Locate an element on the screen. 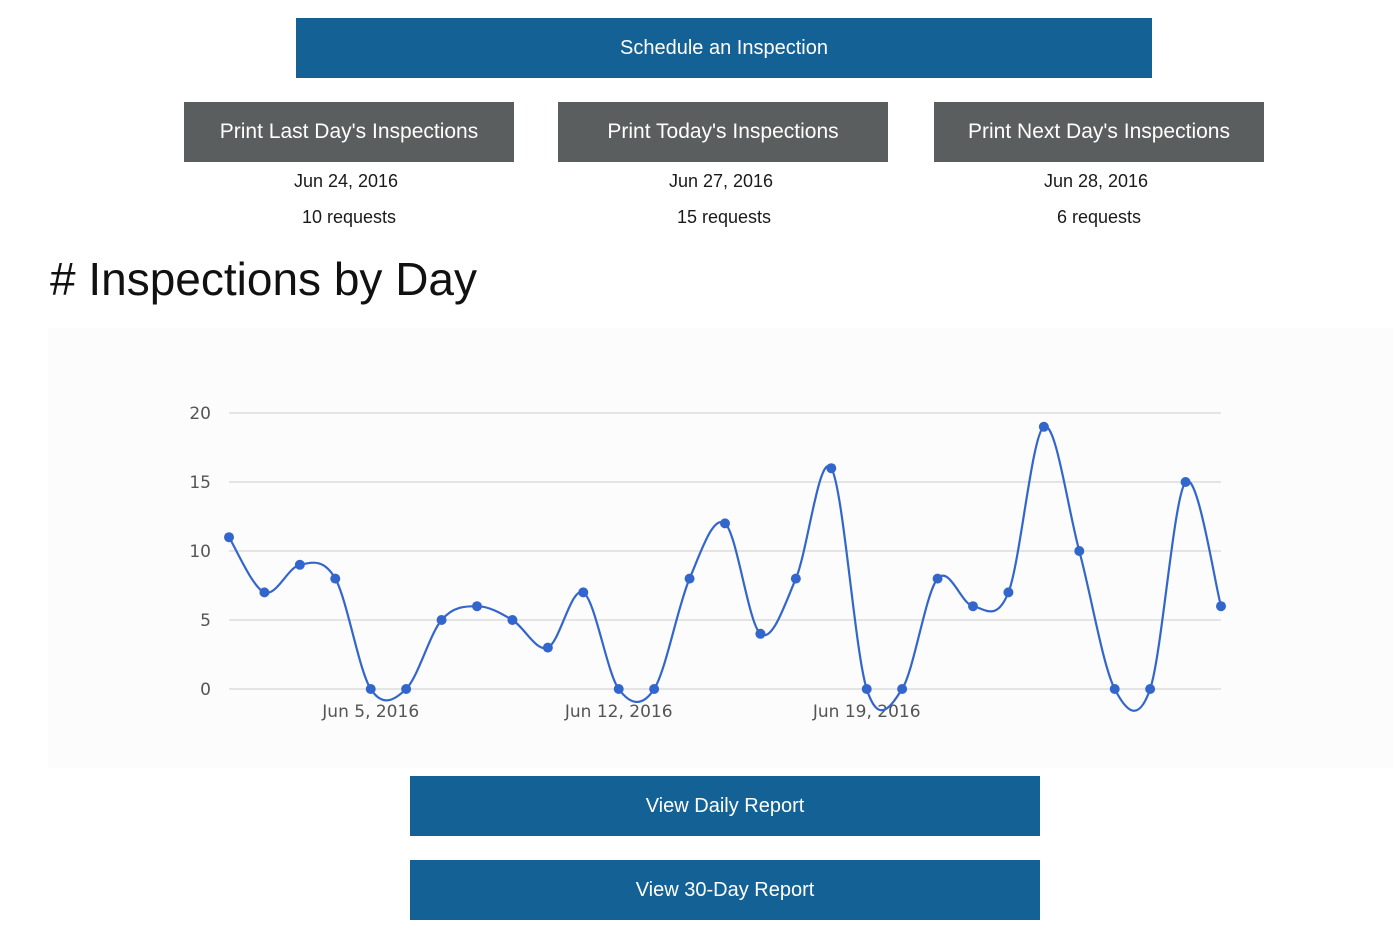 The image size is (1396, 940). y-tick-label: 10 is located at coordinates (200, 552).